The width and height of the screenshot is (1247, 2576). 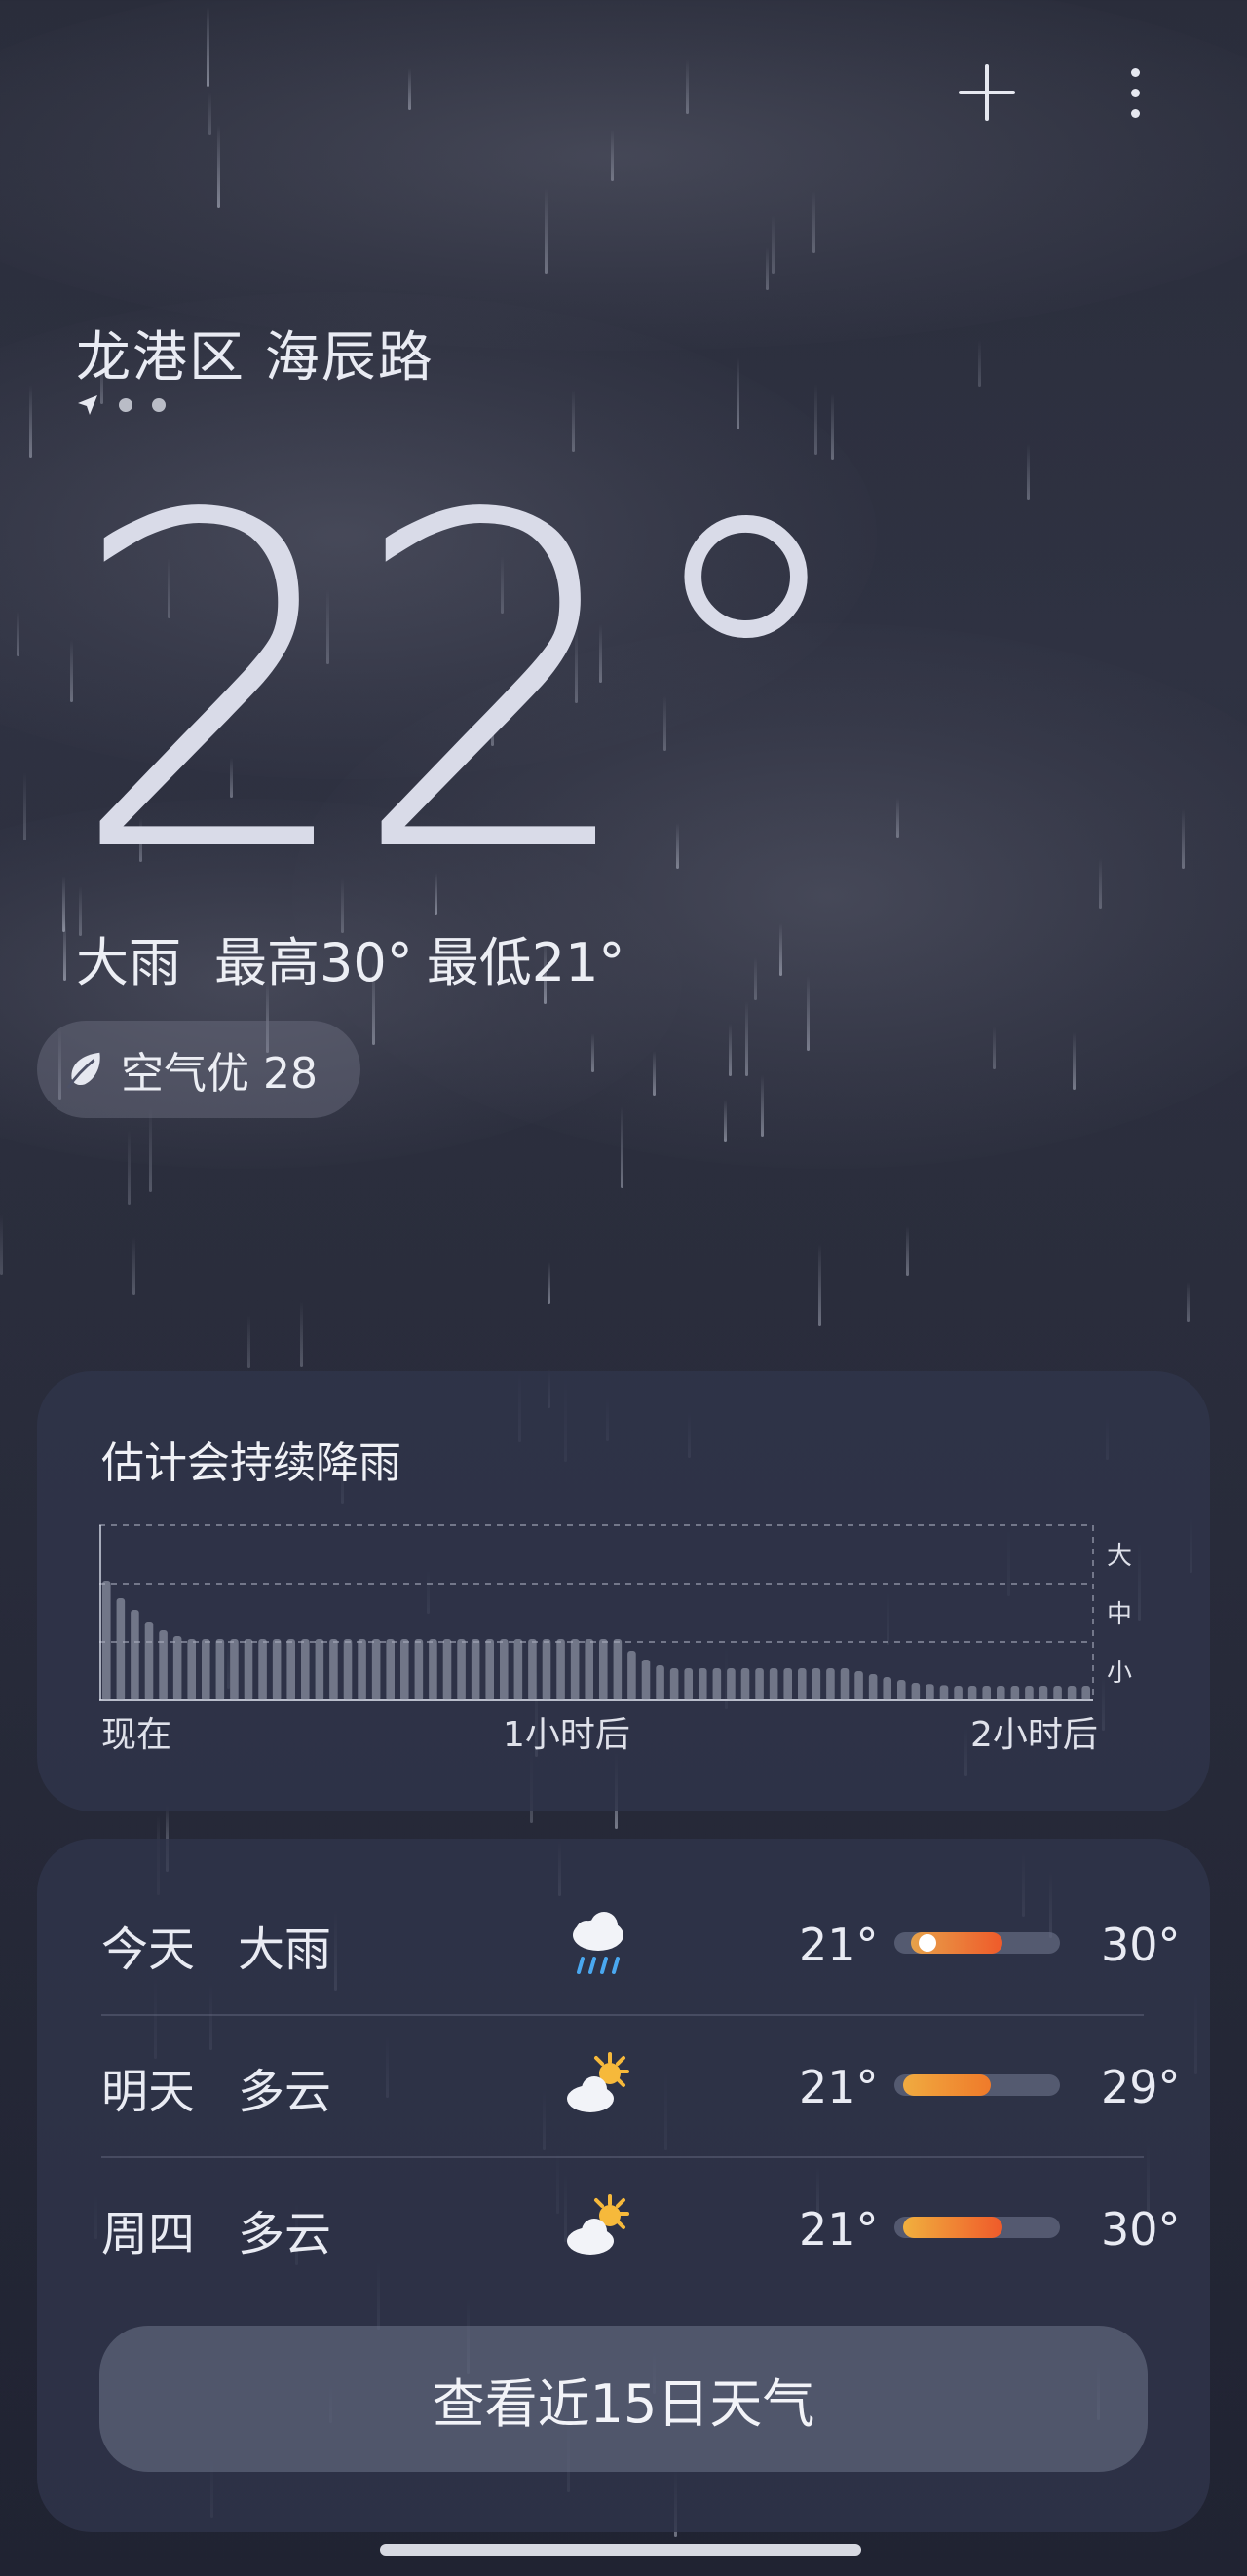 What do you see at coordinates (641, 1945) in the screenshot?
I see `forecast-row-today: 今天 大雨 21° 30°` at bounding box center [641, 1945].